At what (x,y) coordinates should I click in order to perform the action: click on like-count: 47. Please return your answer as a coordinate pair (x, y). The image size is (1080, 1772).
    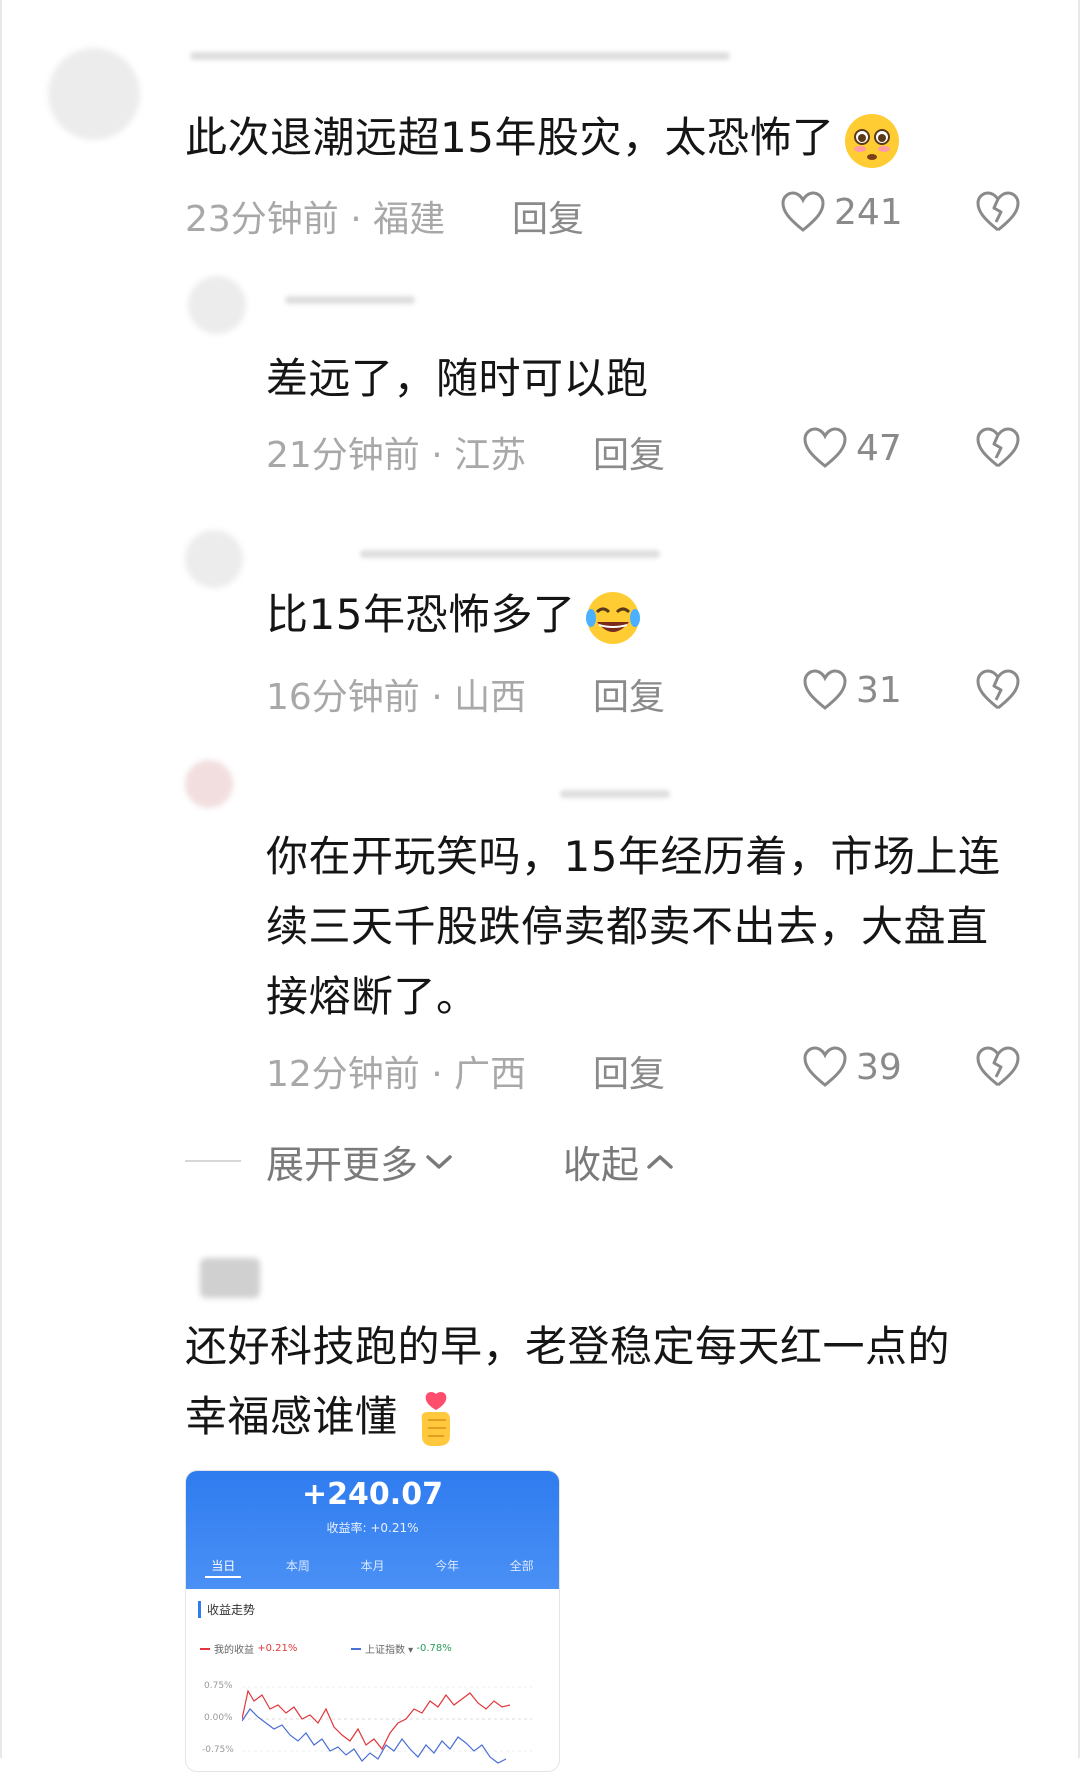
    Looking at the image, I should click on (879, 448).